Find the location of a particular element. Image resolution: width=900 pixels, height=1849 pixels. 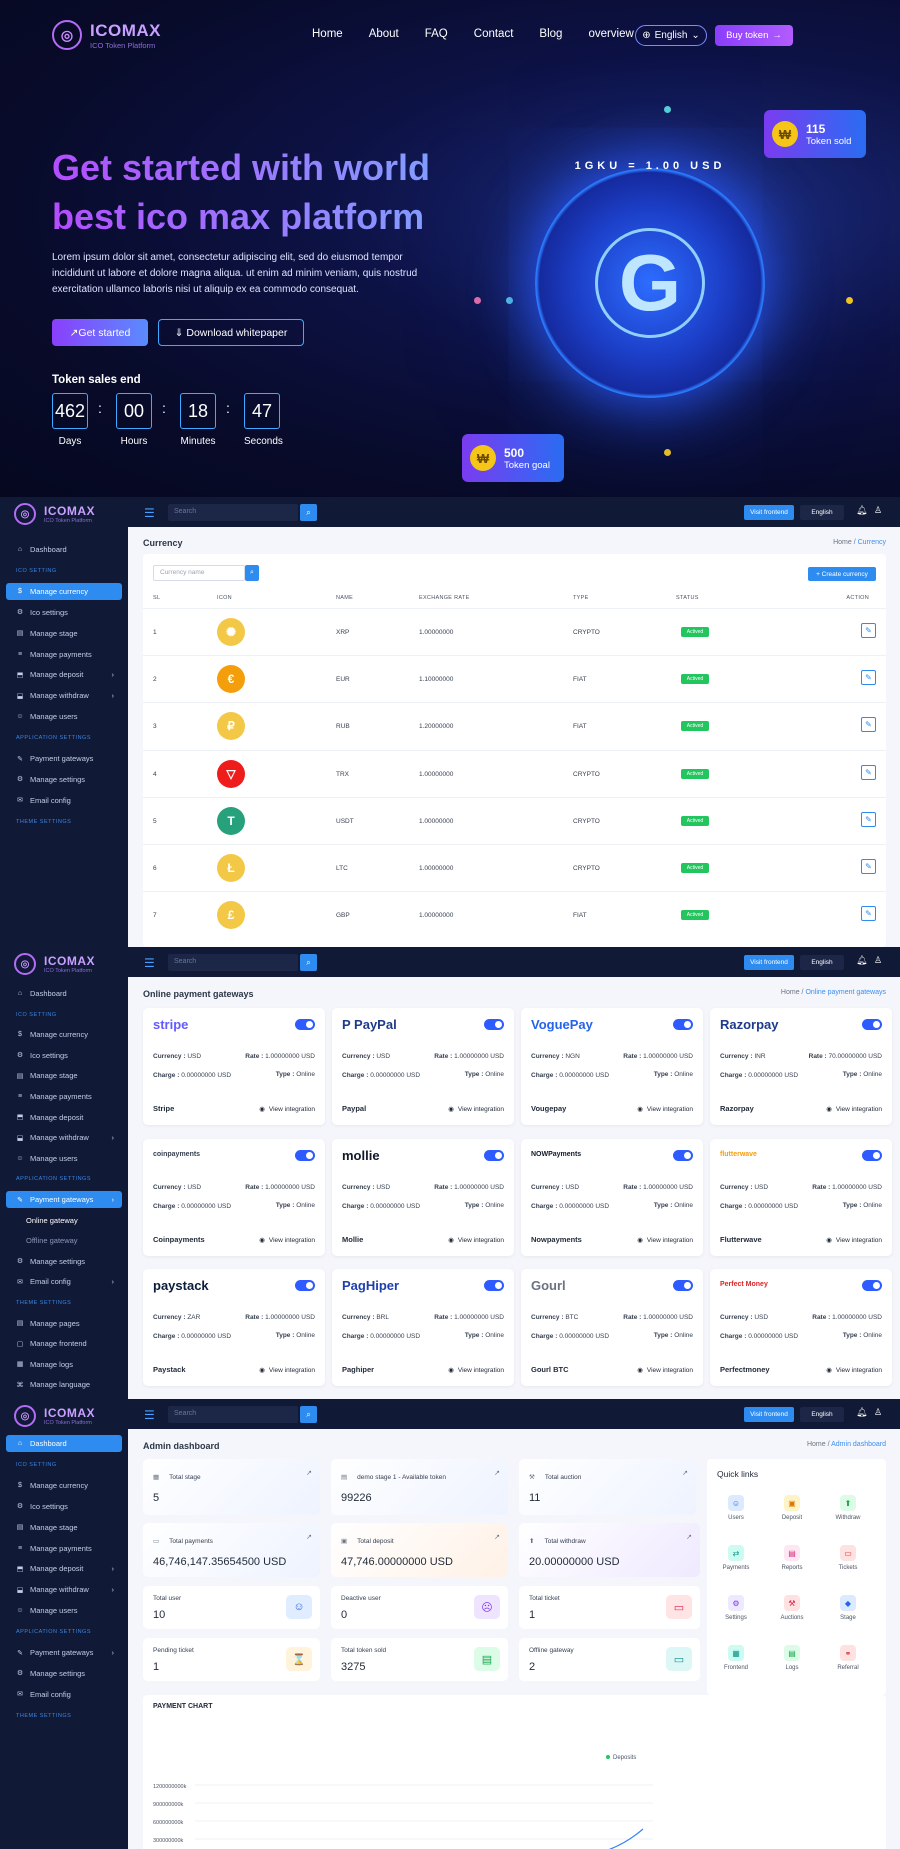

buy-token-button: Buy token → is located at coordinates (754, 35).